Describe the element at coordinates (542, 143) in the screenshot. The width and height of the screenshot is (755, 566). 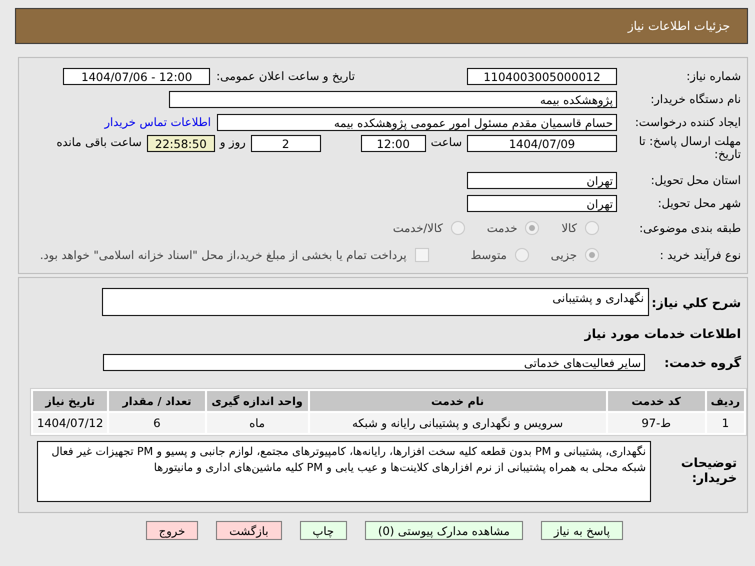
I see `date-field: 1404/07/09` at that location.